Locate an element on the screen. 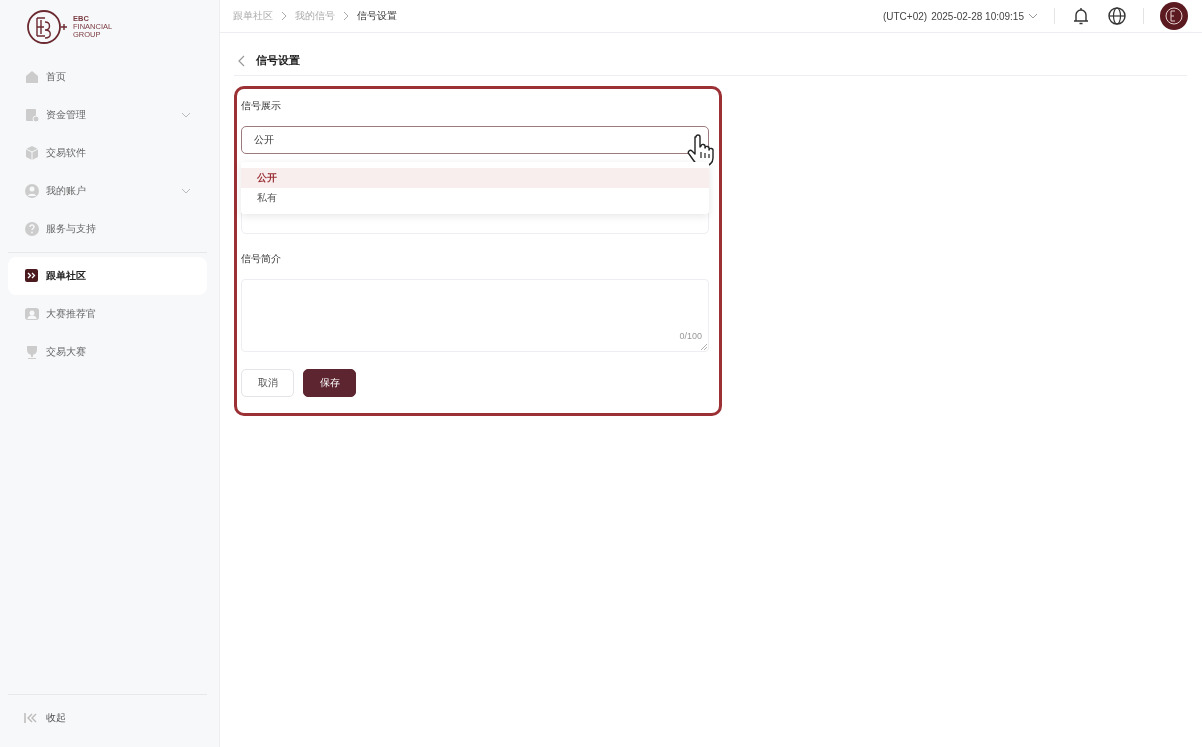  sidebar-item: 资金管理 is located at coordinates (107, 115).